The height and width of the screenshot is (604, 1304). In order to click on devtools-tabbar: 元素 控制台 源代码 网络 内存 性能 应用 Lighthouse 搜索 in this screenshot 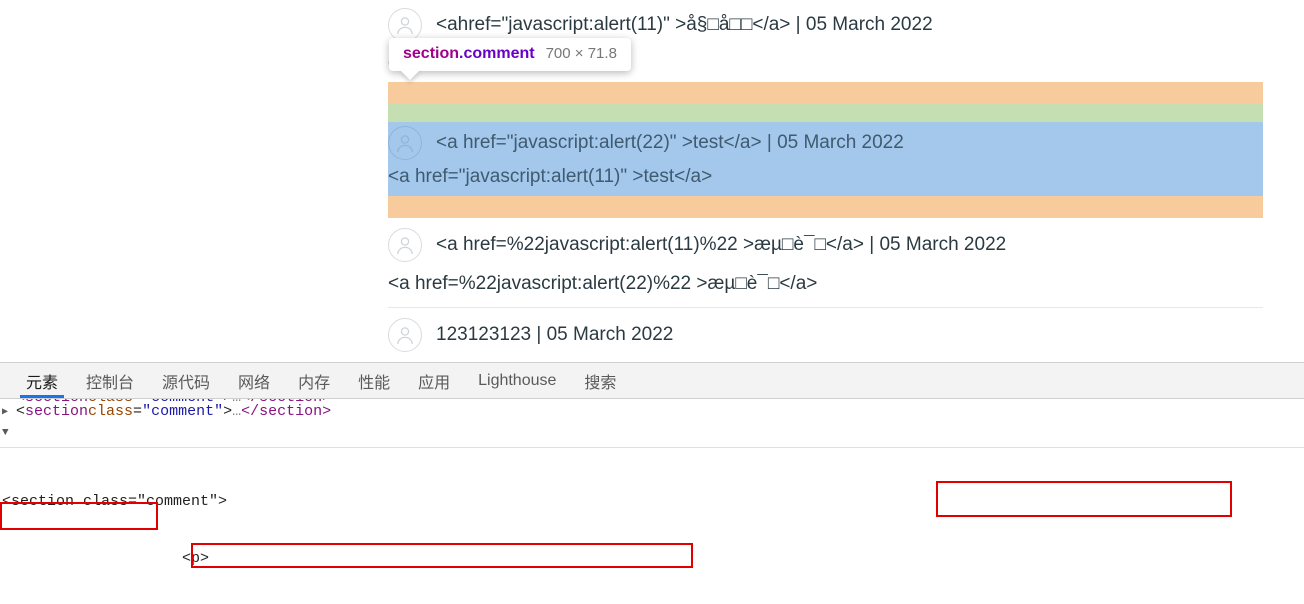, I will do `click(652, 381)`.